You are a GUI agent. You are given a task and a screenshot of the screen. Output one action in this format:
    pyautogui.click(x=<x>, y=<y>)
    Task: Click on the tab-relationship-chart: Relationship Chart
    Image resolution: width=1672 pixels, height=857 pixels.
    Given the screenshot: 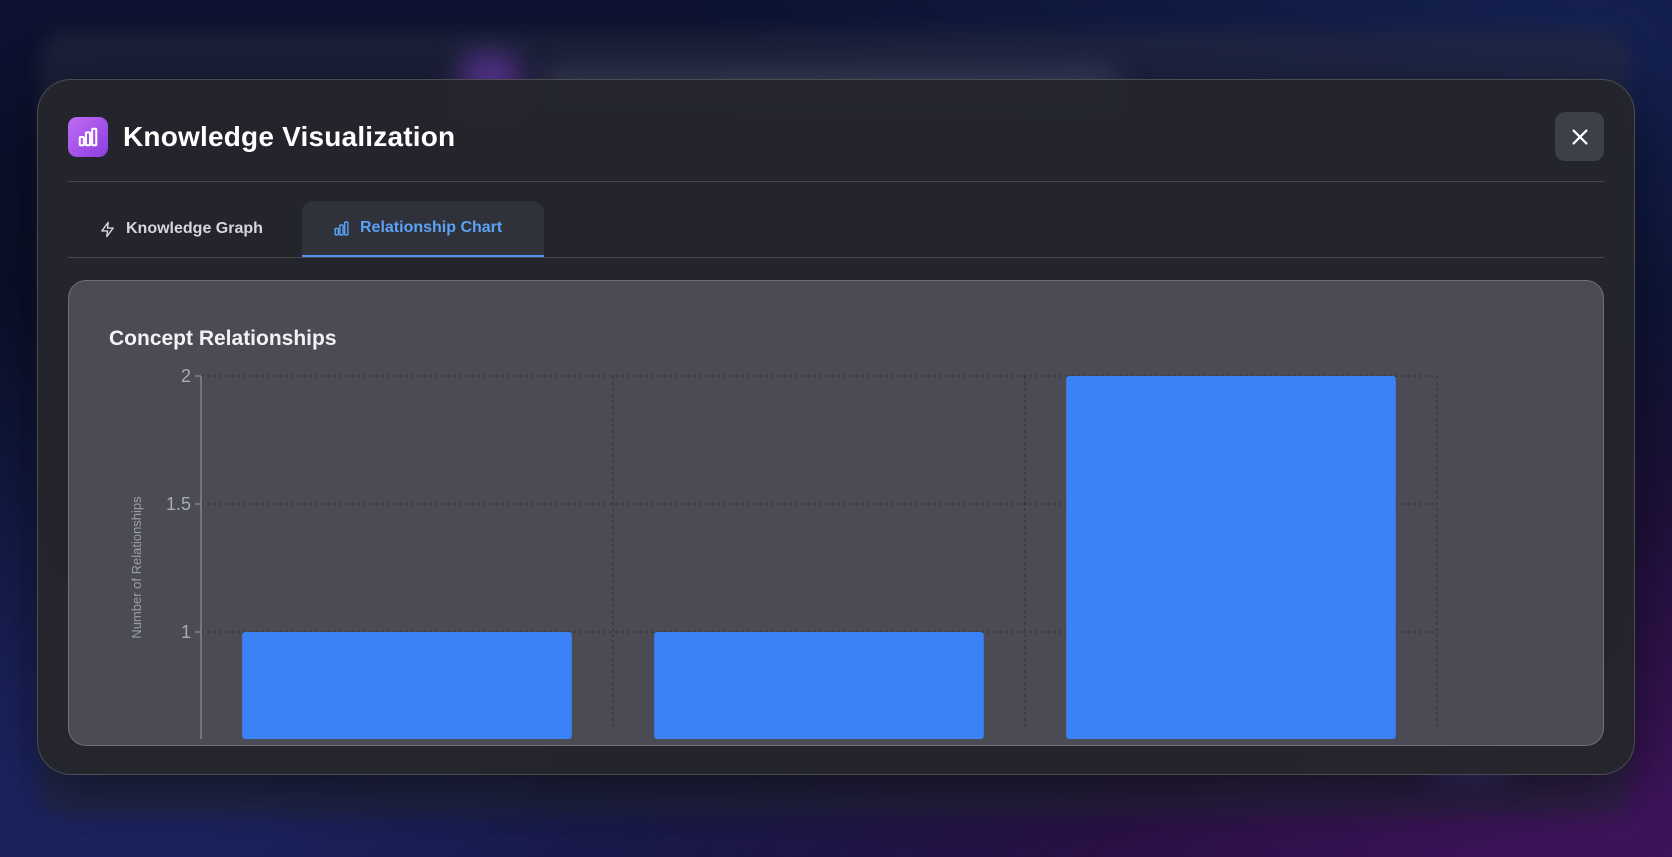 What is the action you would take?
    pyautogui.click(x=423, y=229)
    